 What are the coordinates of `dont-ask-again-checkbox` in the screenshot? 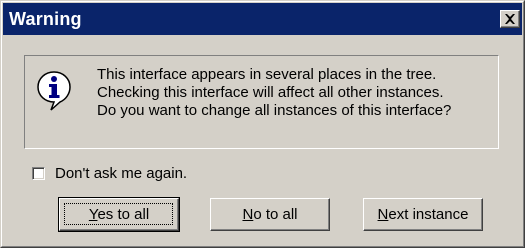 It's located at (38, 173).